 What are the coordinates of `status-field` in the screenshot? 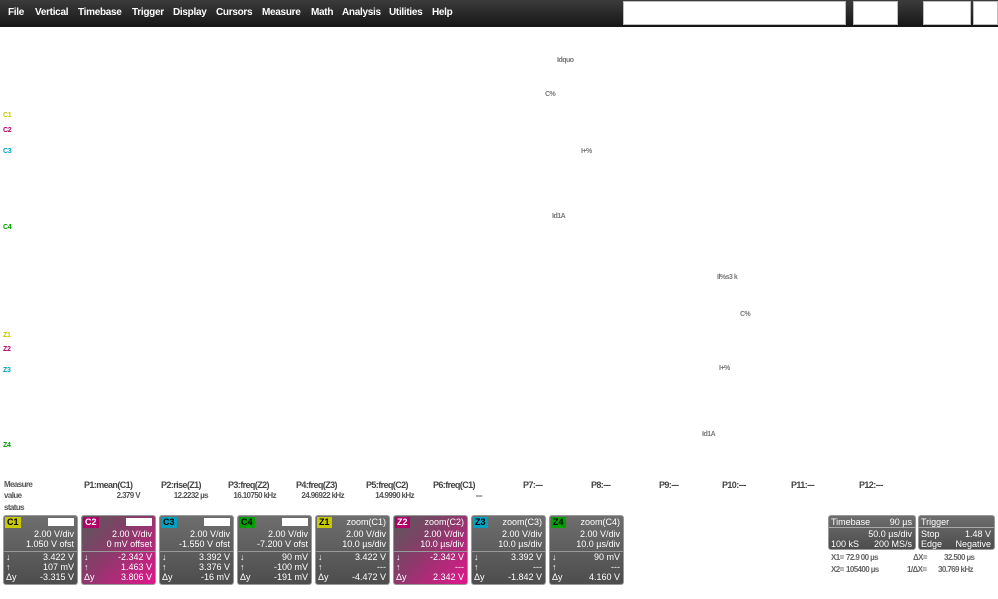 It's located at (875, 13).